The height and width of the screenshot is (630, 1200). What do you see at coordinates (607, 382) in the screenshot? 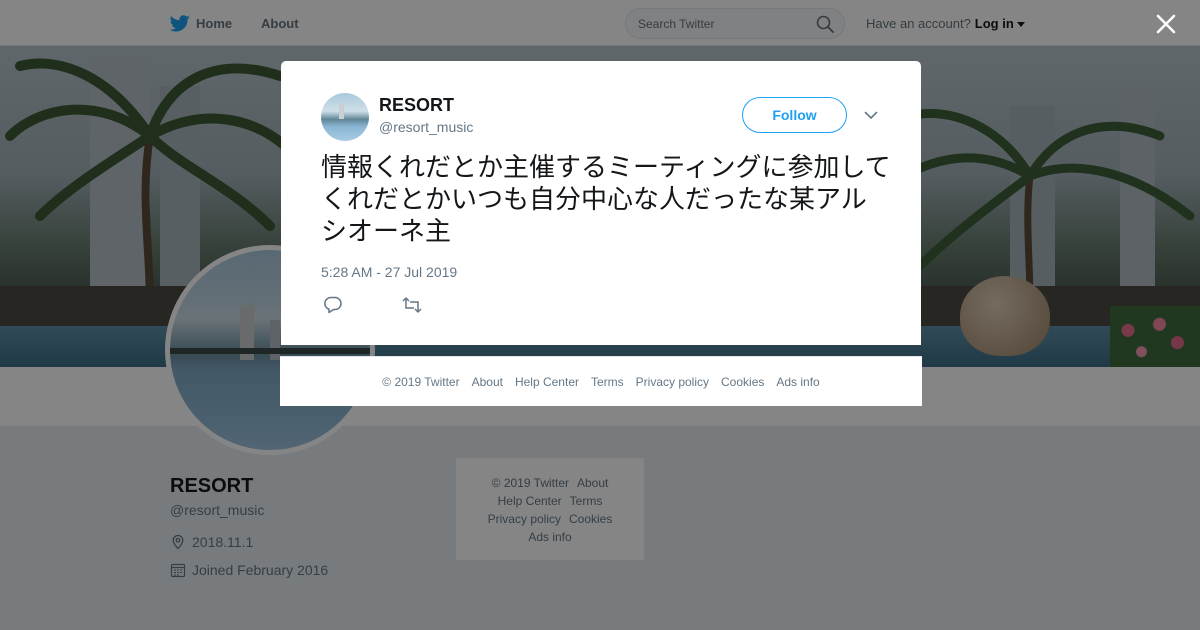
I see `modal-footer-link-terms: Terms` at bounding box center [607, 382].